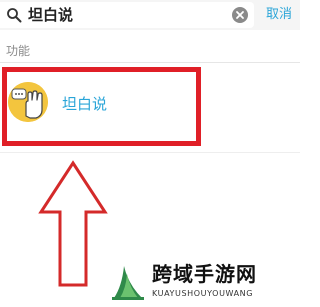  Describe the element at coordinates (18, 51) in the screenshot. I see `section-header: 功能` at that location.